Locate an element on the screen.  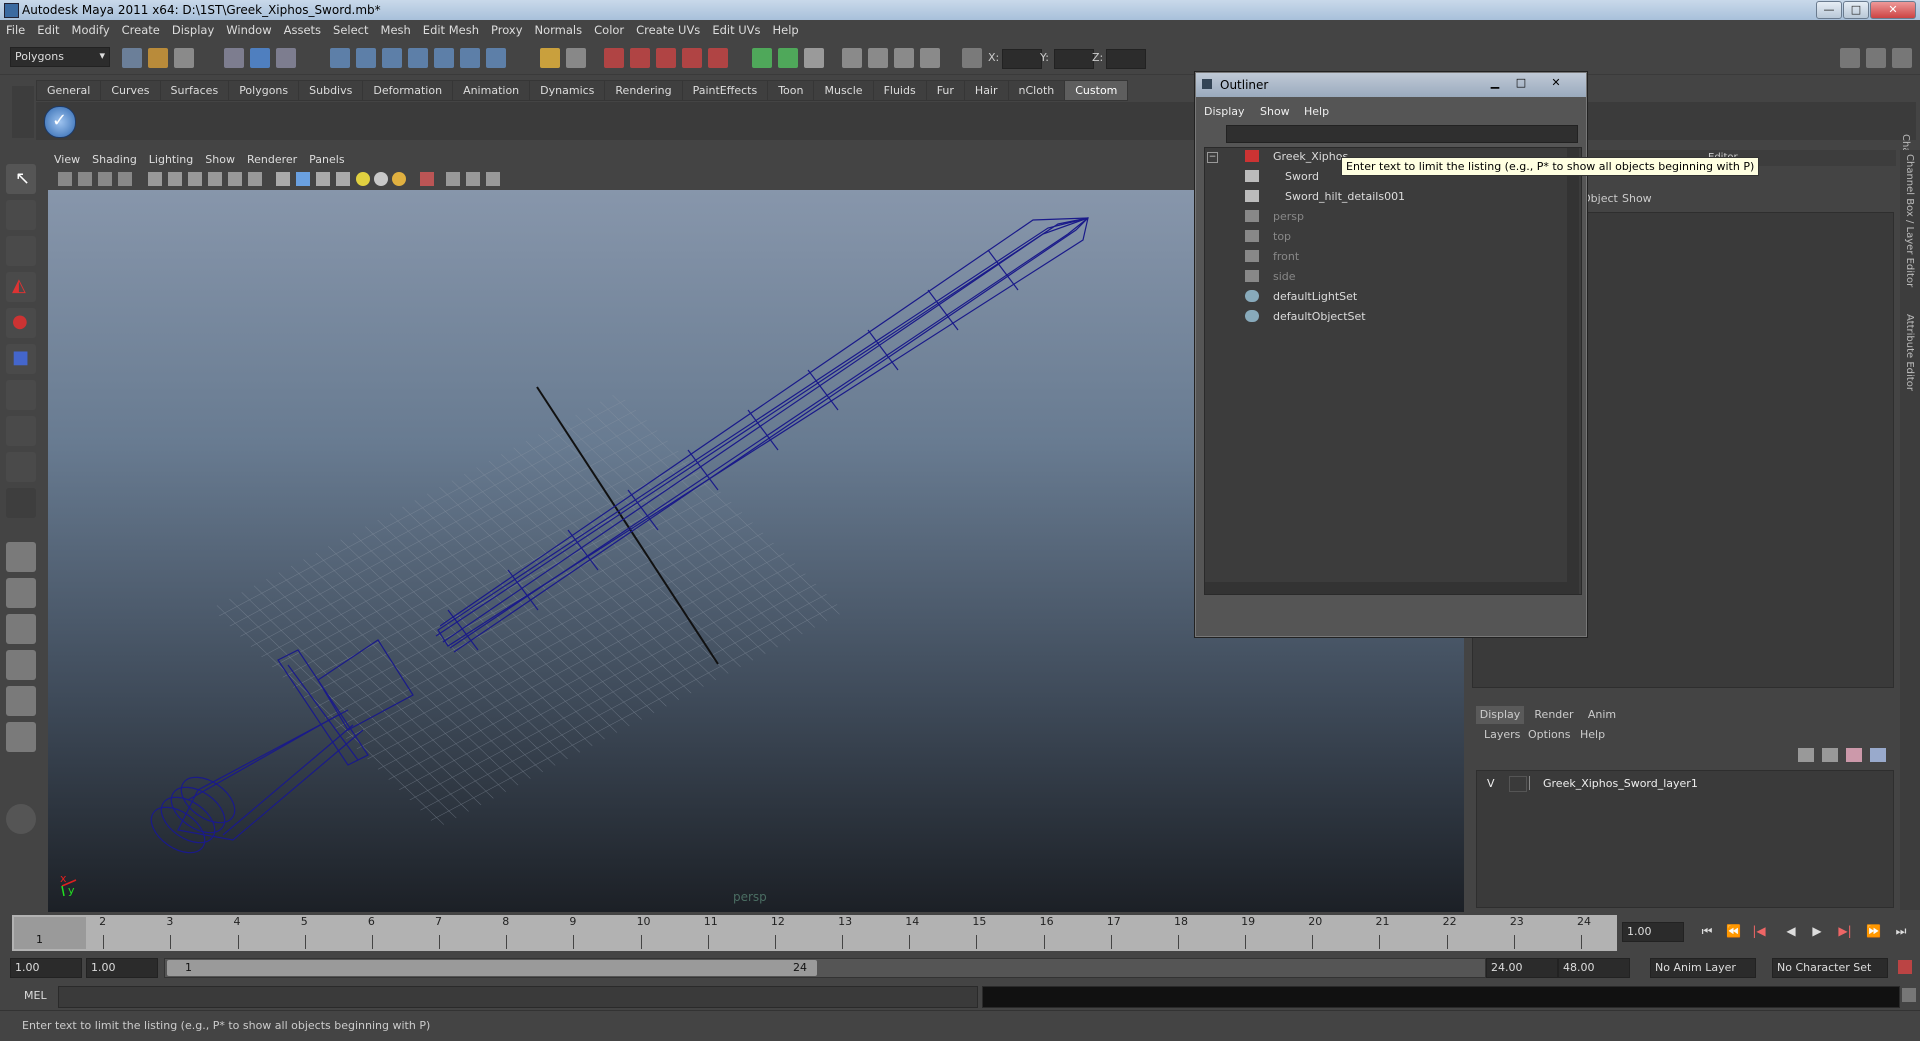
z-field is located at coordinates (1126, 59).